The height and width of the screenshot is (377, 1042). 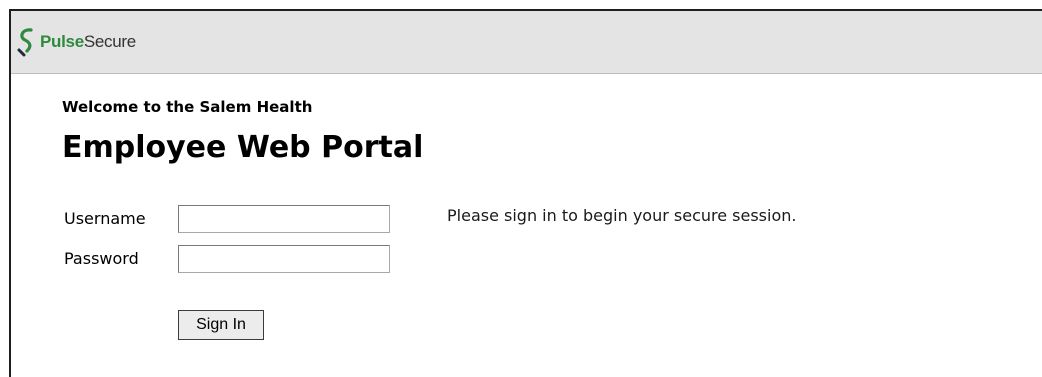 I want to click on logo-brand-text: Pulse, so click(x=62, y=41).